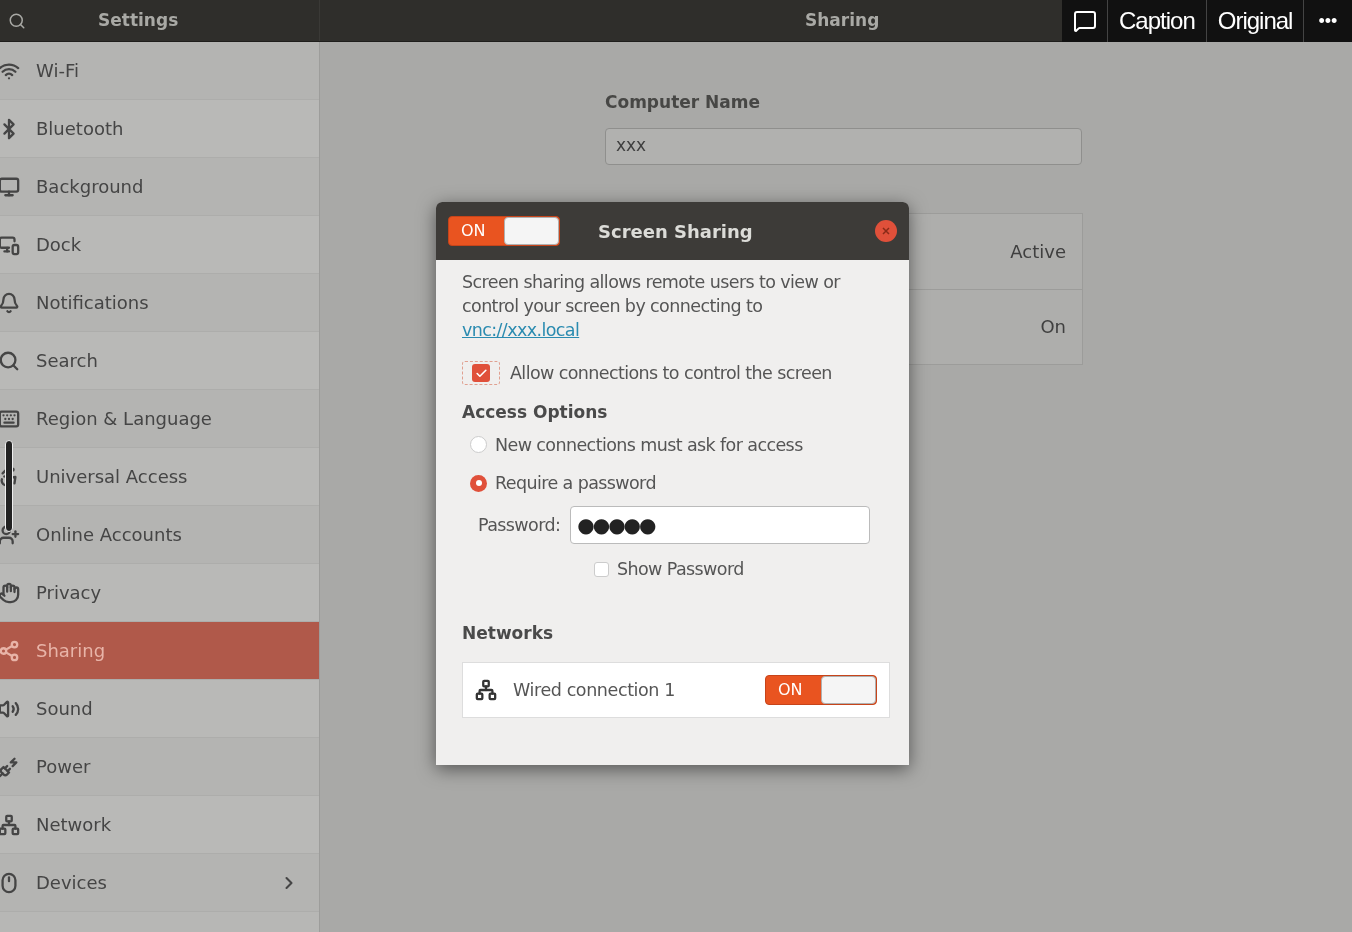 The image size is (1352, 932). I want to click on dialog-title: Screen Sharing, so click(676, 231).